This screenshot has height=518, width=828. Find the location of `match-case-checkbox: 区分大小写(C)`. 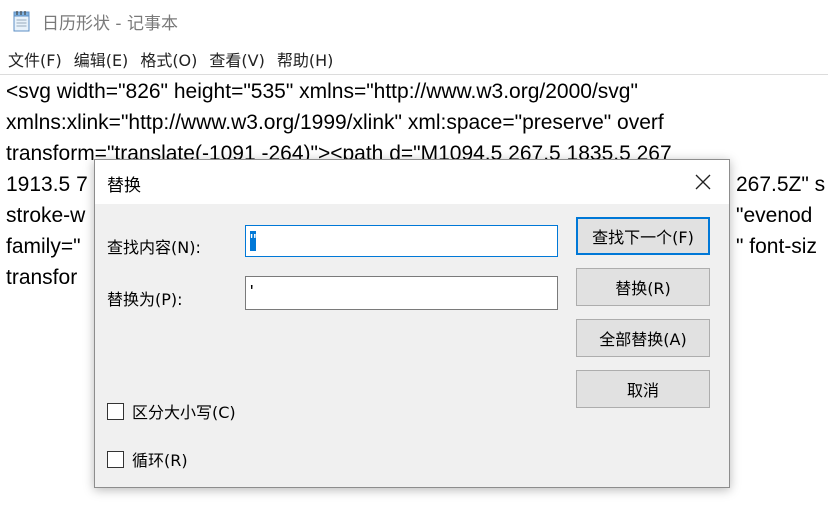

match-case-checkbox: 区分大小写(C) is located at coordinates (171, 411).